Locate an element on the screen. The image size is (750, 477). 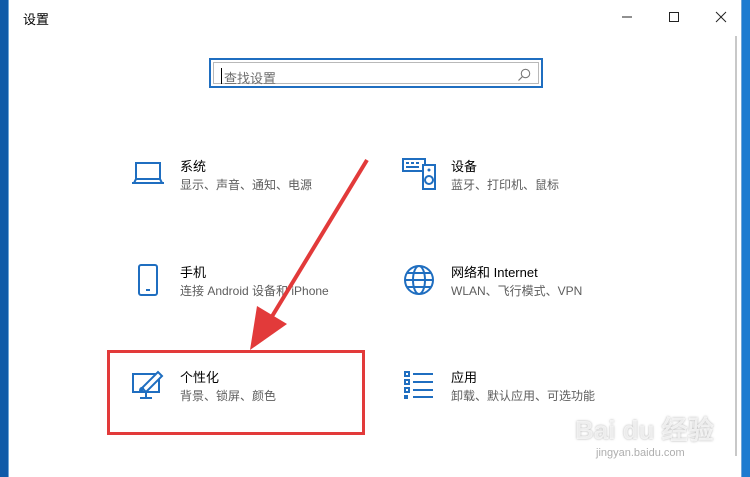
category-name: 个性化 is located at coordinates (200, 377).